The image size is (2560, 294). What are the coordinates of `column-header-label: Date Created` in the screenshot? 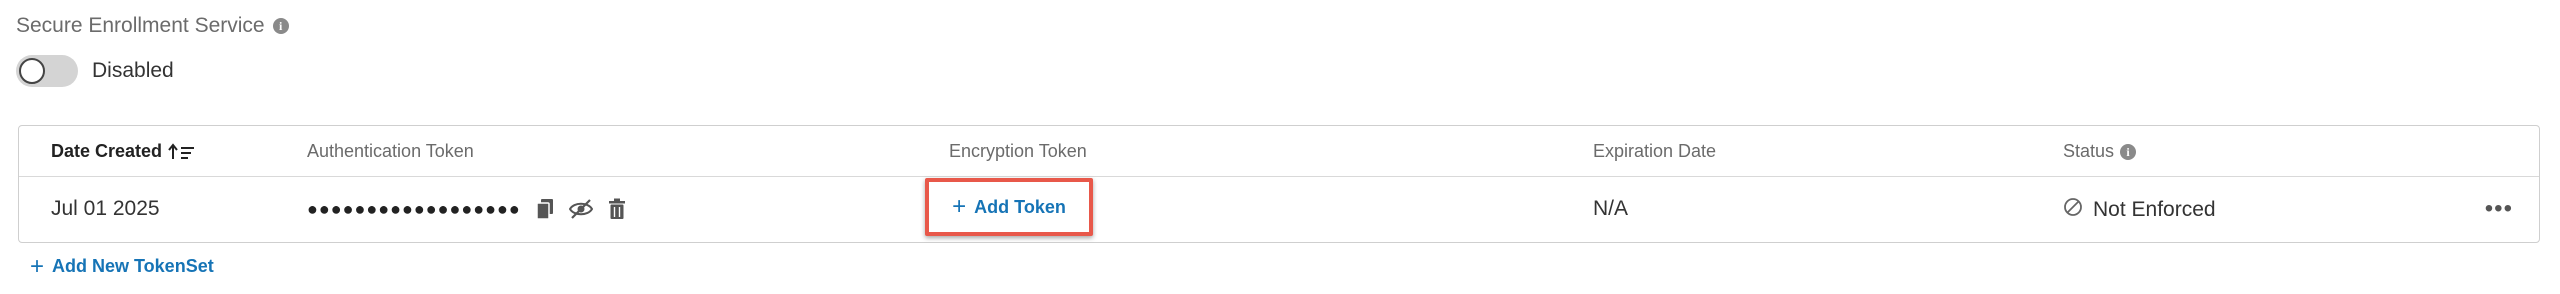 It's located at (107, 151).